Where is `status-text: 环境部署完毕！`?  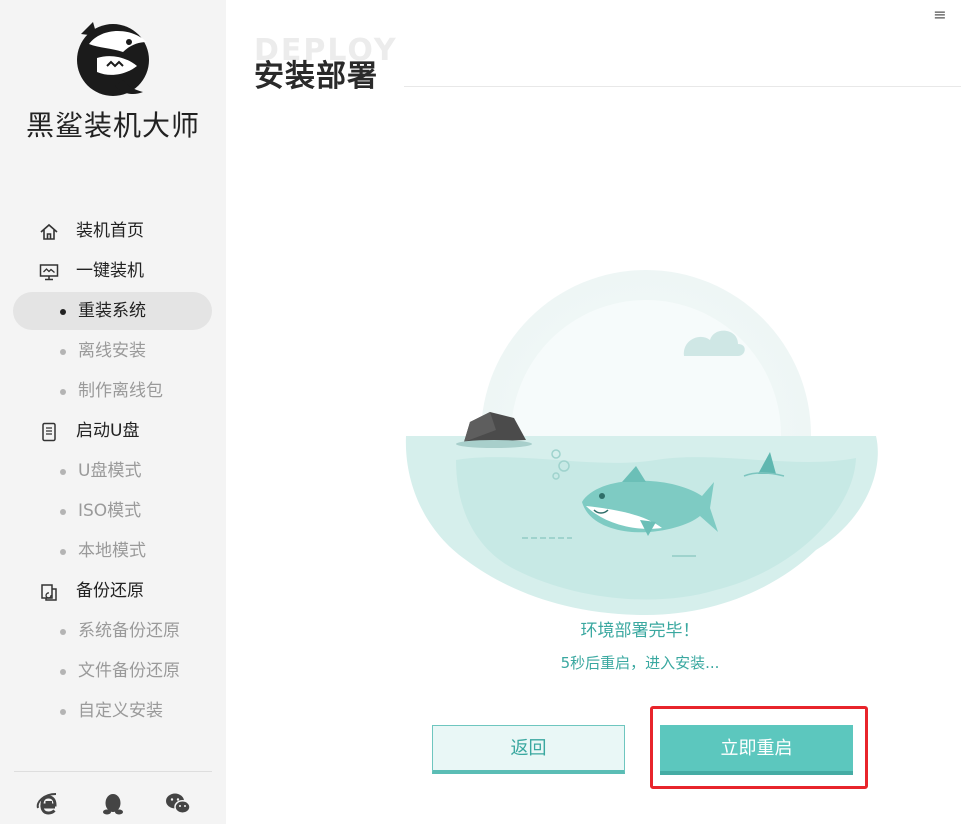 status-text: 环境部署完毕！ is located at coordinates (640, 631).